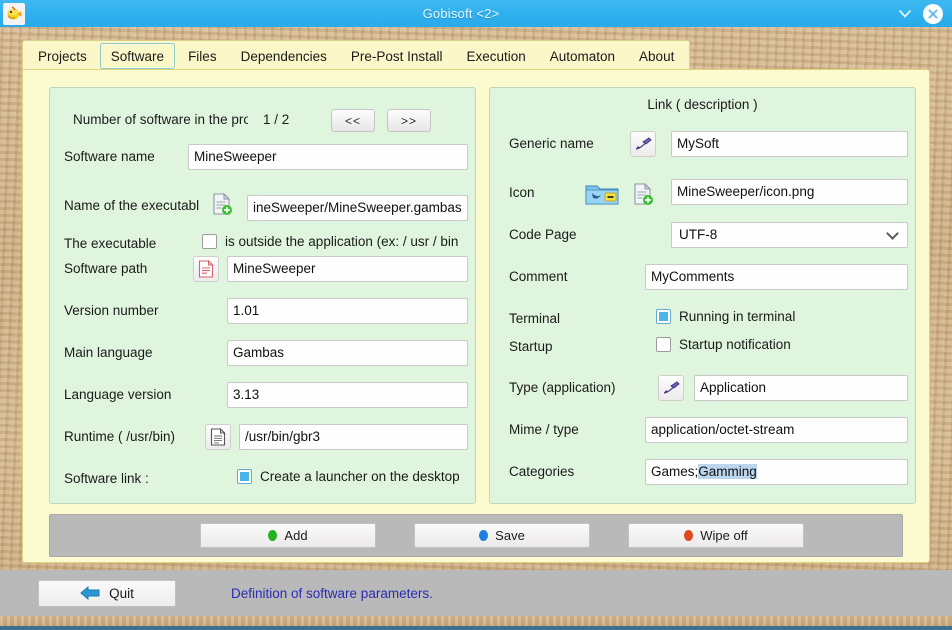 This screenshot has width=952, height=630. What do you see at coordinates (353, 120) in the screenshot?
I see `previous-software-button: <<` at bounding box center [353, 120].